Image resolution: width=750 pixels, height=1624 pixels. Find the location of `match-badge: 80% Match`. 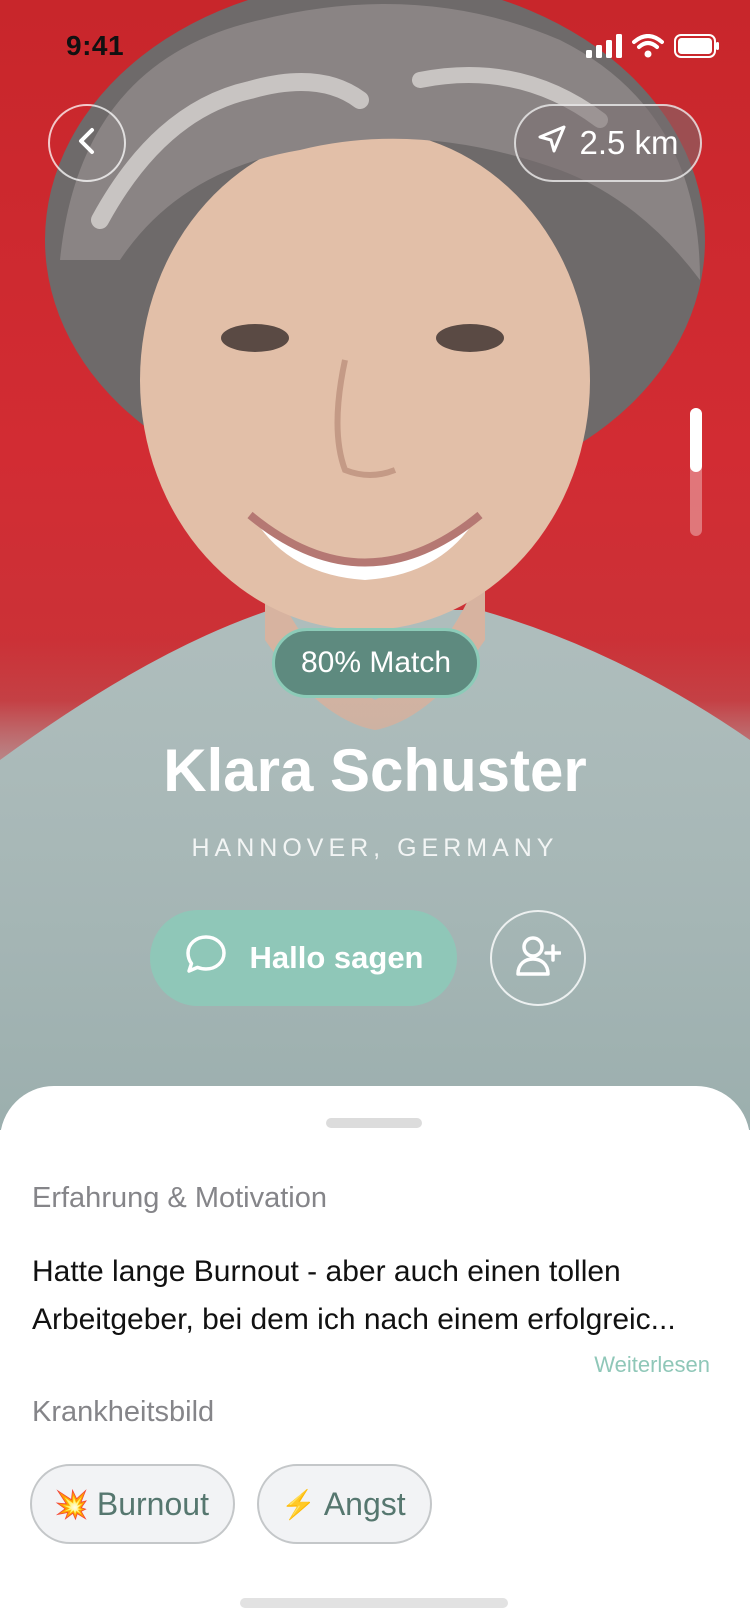

match-badge: 80% Match is located at coordinates (376, 663).